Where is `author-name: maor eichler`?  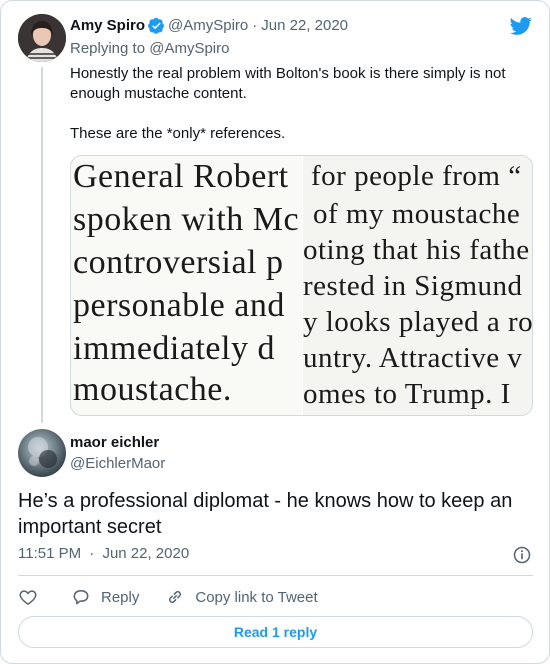 author-name: maor eichler is located at coordinates (114, 442).